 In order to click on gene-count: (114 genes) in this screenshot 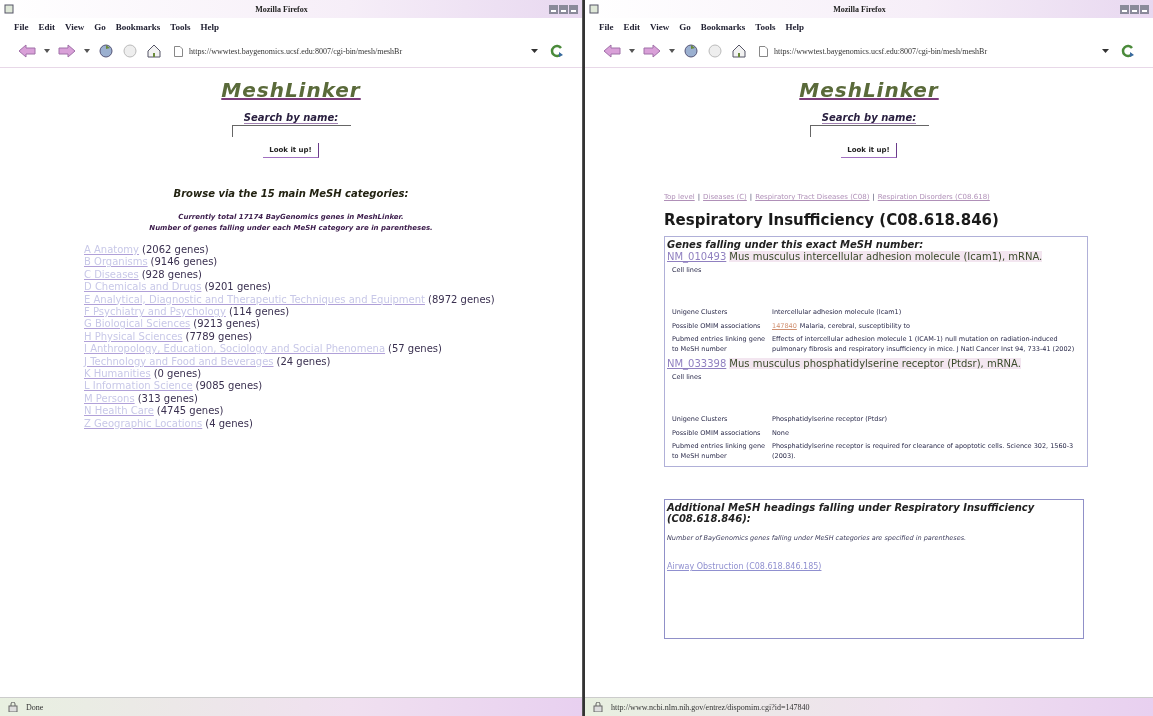, I will do `click(259, 312)`.